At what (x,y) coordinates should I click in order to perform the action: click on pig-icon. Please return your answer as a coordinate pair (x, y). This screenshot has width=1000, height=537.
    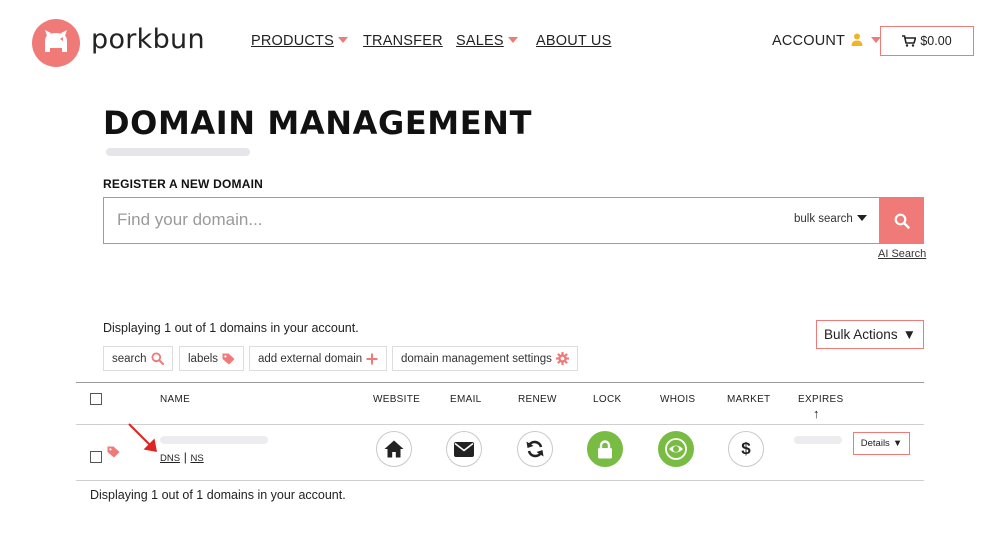
    Looking at the image, I should click on (56, 41).